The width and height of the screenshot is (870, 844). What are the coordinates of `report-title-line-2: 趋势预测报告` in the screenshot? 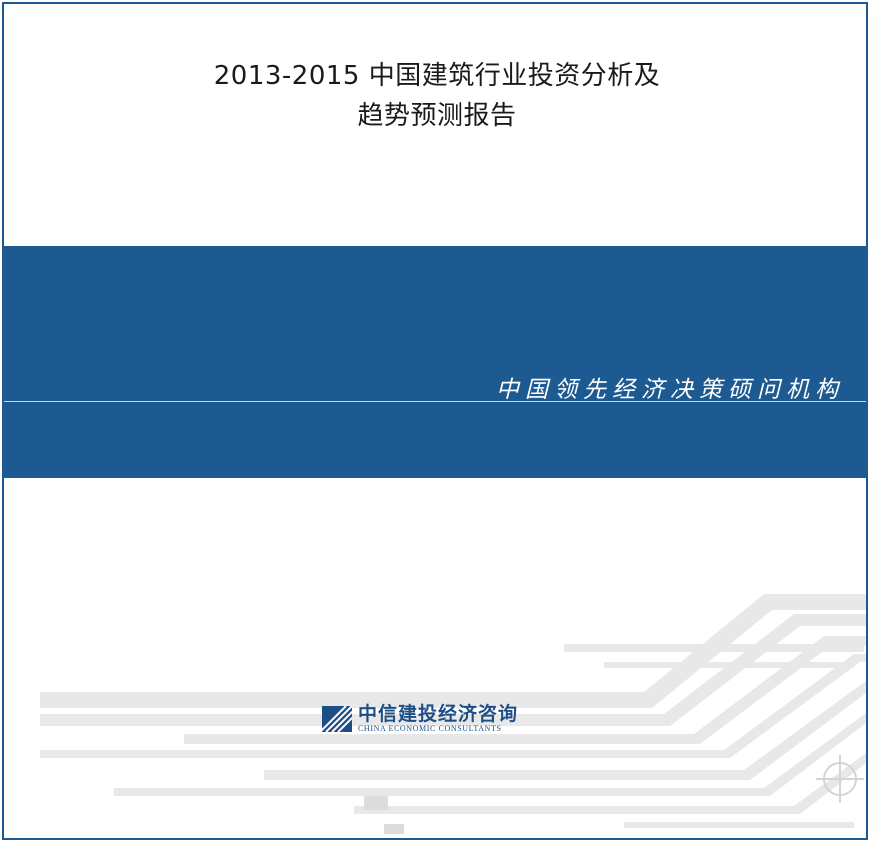 It's located at (437, 116).